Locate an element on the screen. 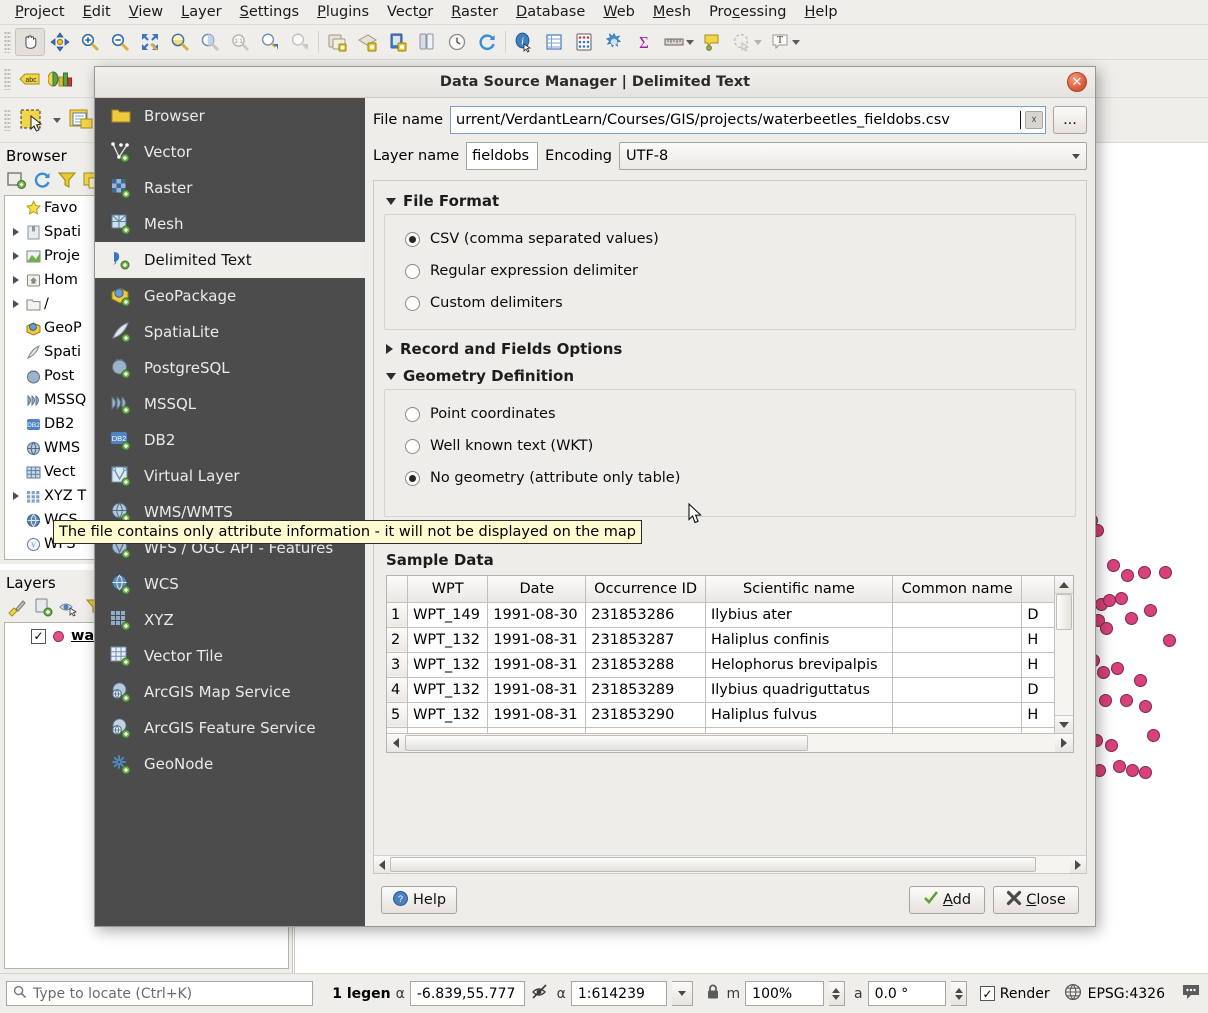  menu-vector: Vector is located at coordinates (410, 12).